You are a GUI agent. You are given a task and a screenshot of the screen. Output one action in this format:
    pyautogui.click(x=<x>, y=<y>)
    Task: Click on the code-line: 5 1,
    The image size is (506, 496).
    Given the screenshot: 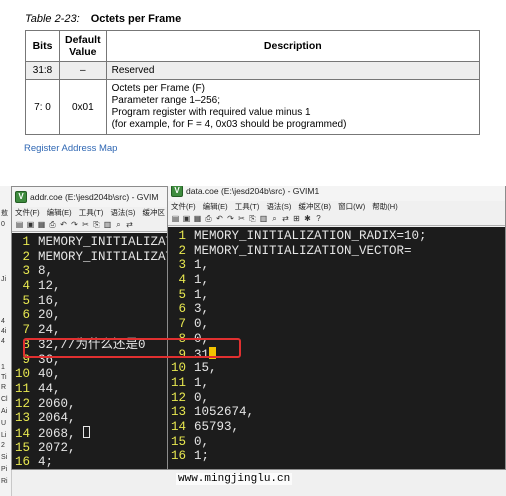 What is the action you would take?
    pyautogui.click(x=194, y=294)
    